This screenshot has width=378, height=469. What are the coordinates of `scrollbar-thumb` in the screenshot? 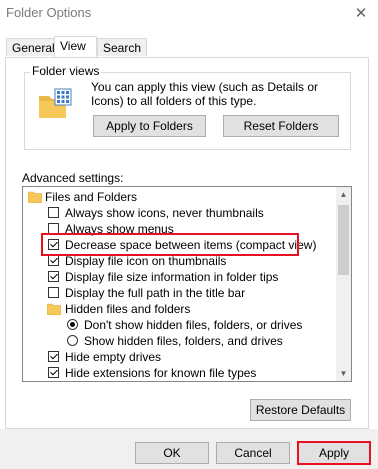 It's located at (343, 240).